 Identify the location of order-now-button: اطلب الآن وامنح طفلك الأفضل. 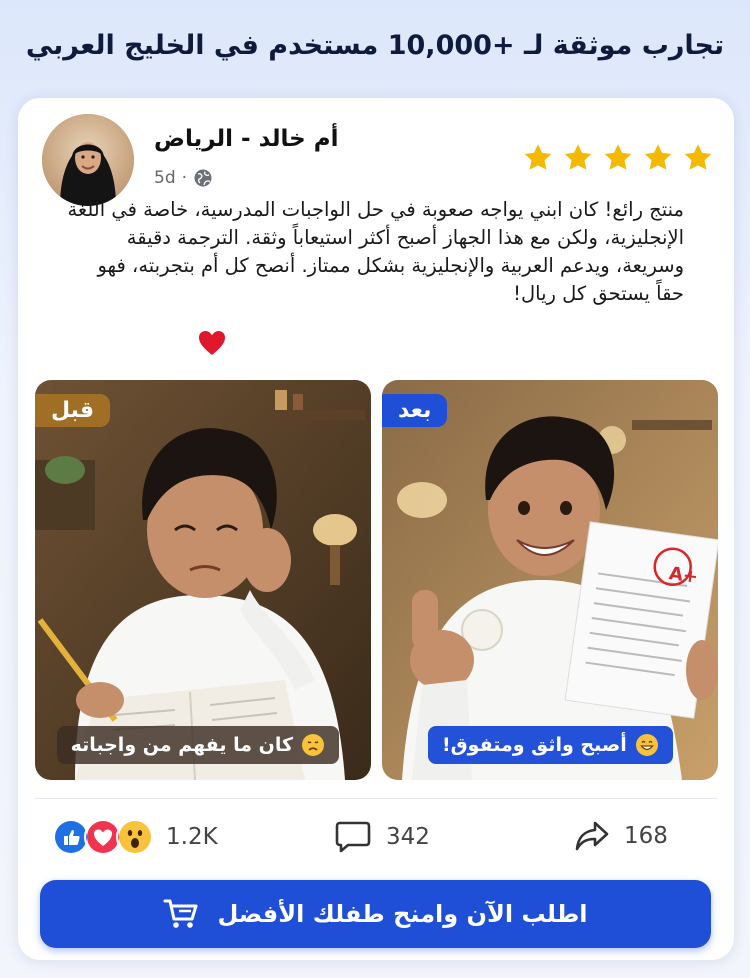
(375, 914).